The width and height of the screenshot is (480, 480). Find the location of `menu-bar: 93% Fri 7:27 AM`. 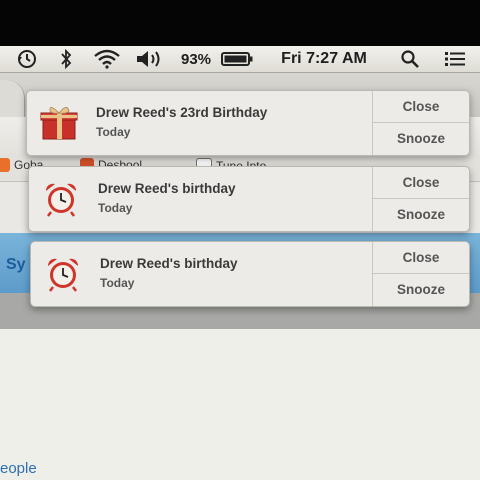

menu-bar: 93% Fri 7:27 AM is located at coordinates (240, 59).